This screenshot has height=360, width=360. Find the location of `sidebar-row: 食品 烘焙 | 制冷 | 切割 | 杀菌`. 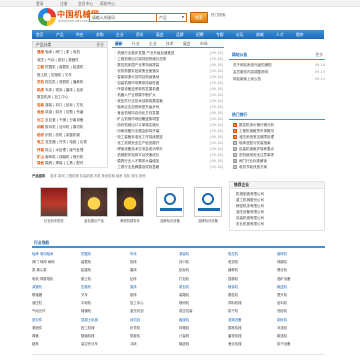

sidebar-row: 食品 烘焙 | 制冷 | 切割 | 杀菌 is located at coordinates (73, 112).